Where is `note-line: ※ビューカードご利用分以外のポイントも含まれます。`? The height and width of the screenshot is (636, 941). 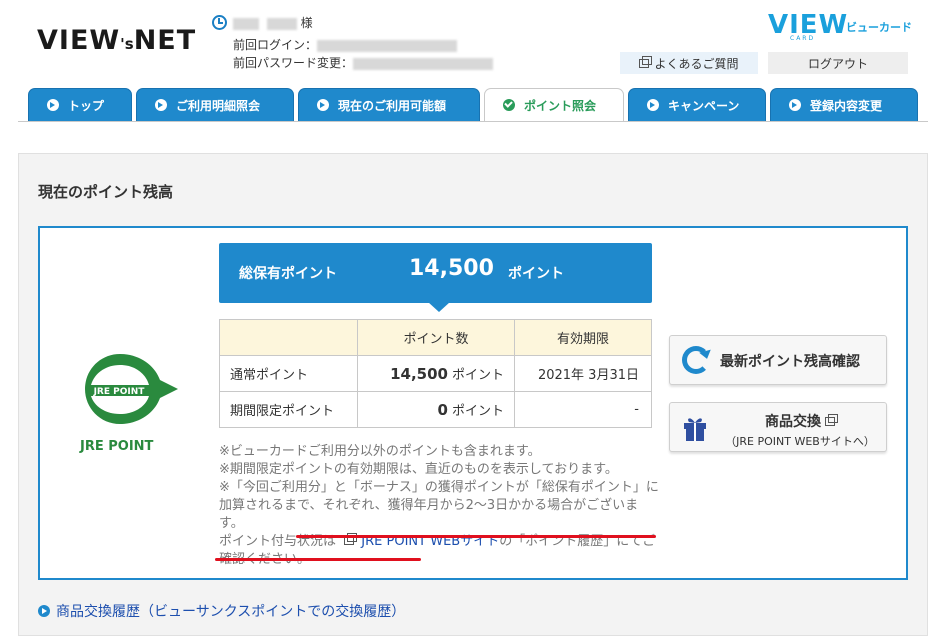
note-line: ※ビューカードご利用分以外のポイントも含まれます。 is located at coordinates (380, 451).